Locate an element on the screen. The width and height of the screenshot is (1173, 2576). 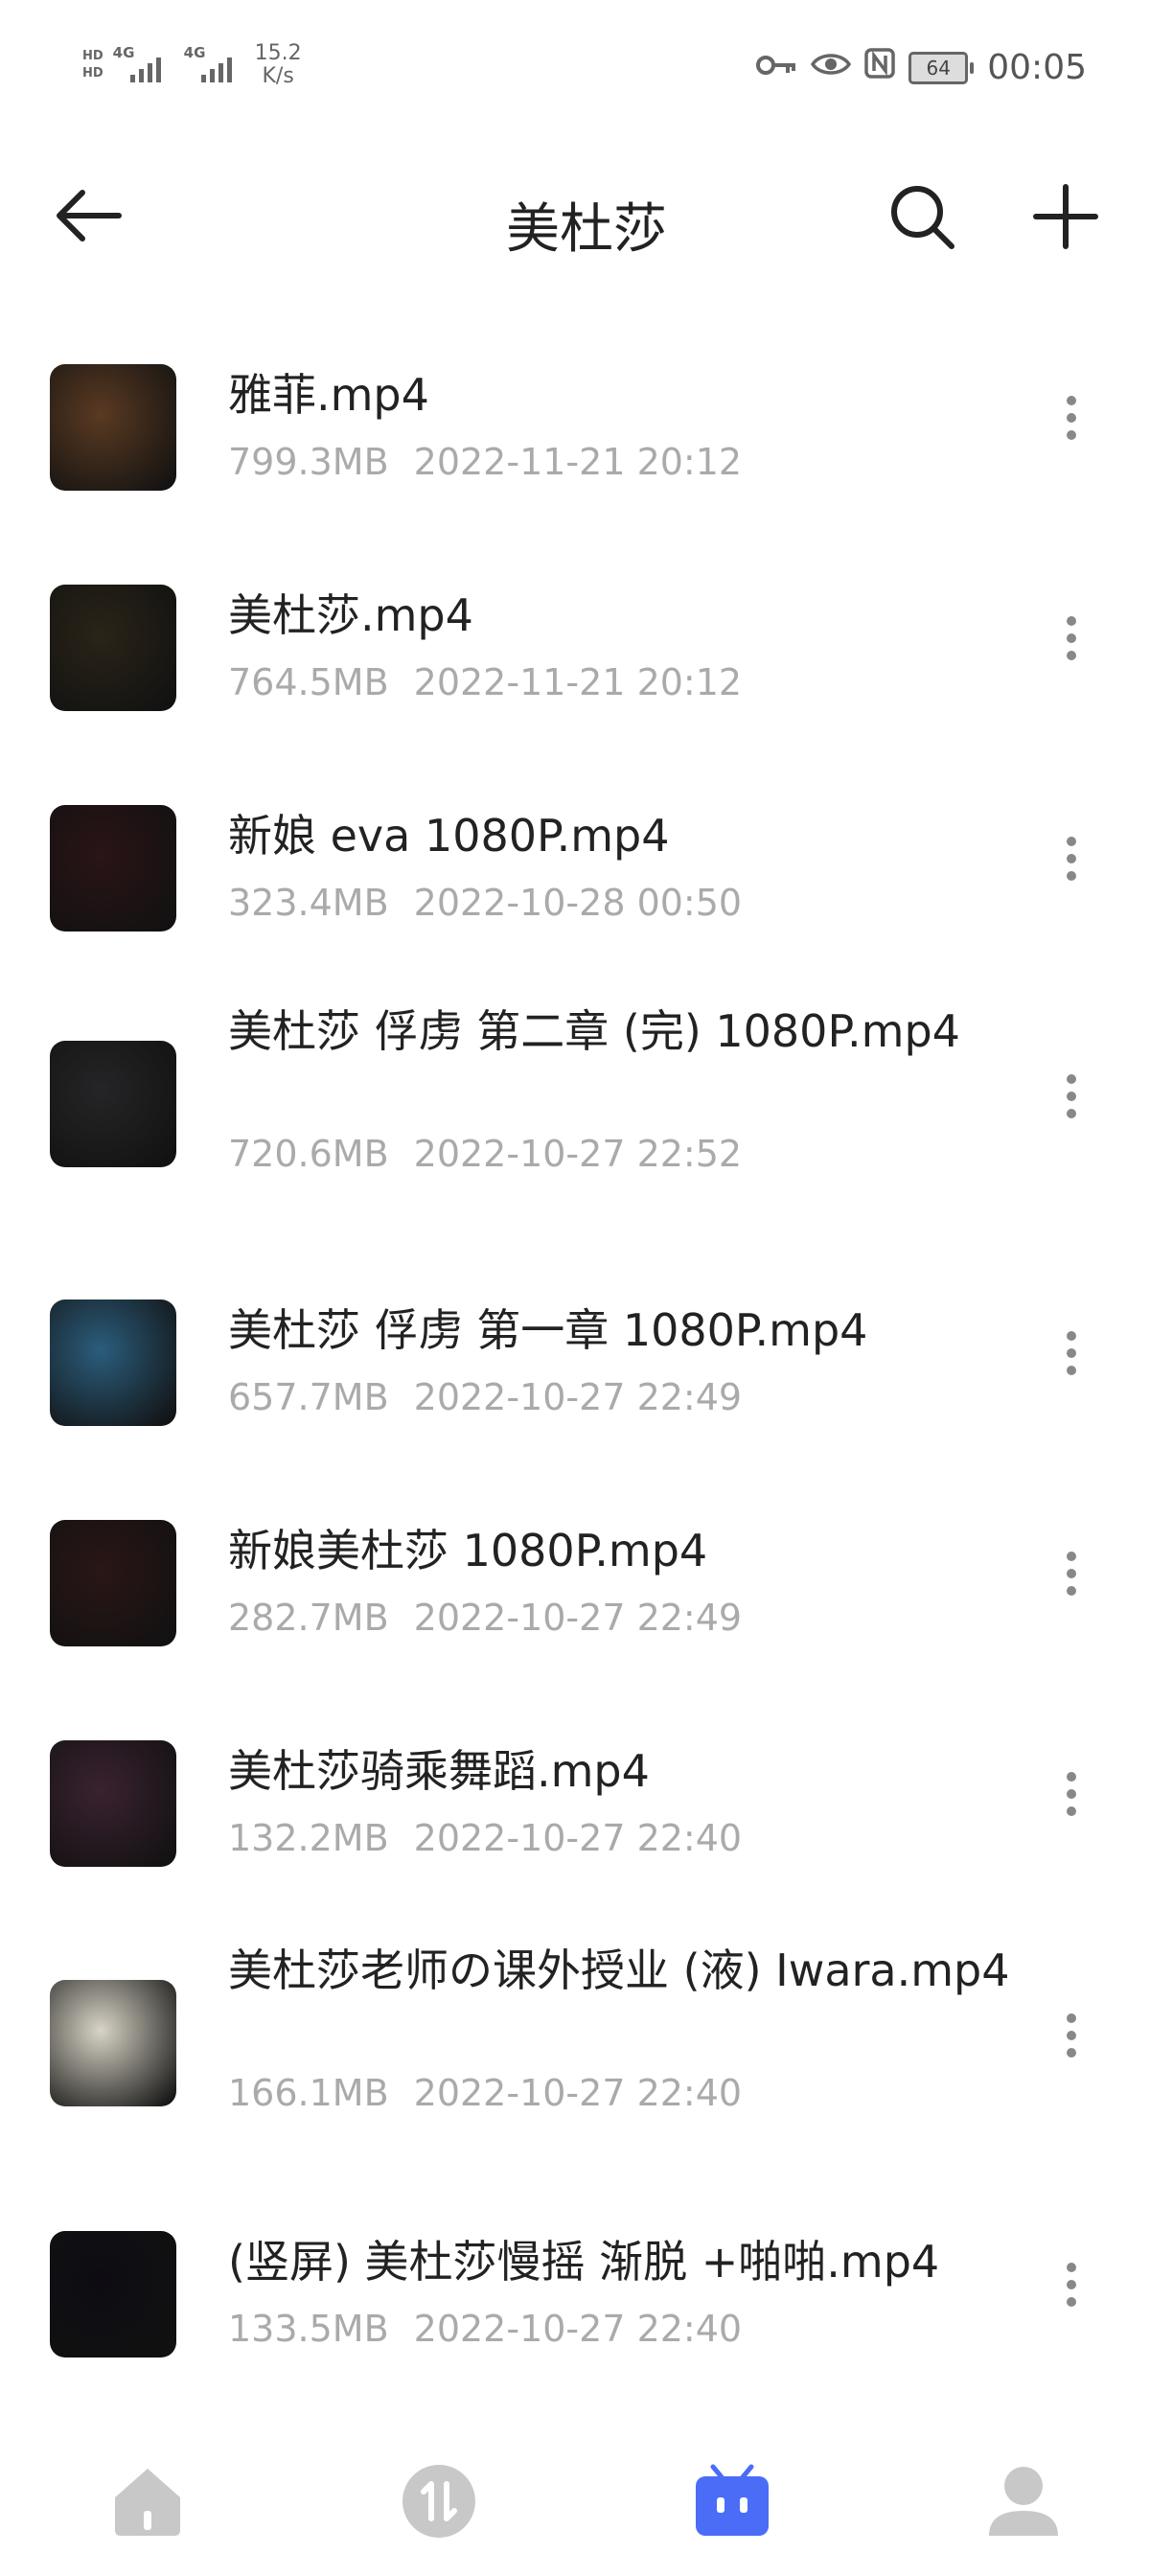
nav-files is located at coordinates (732, 2501).